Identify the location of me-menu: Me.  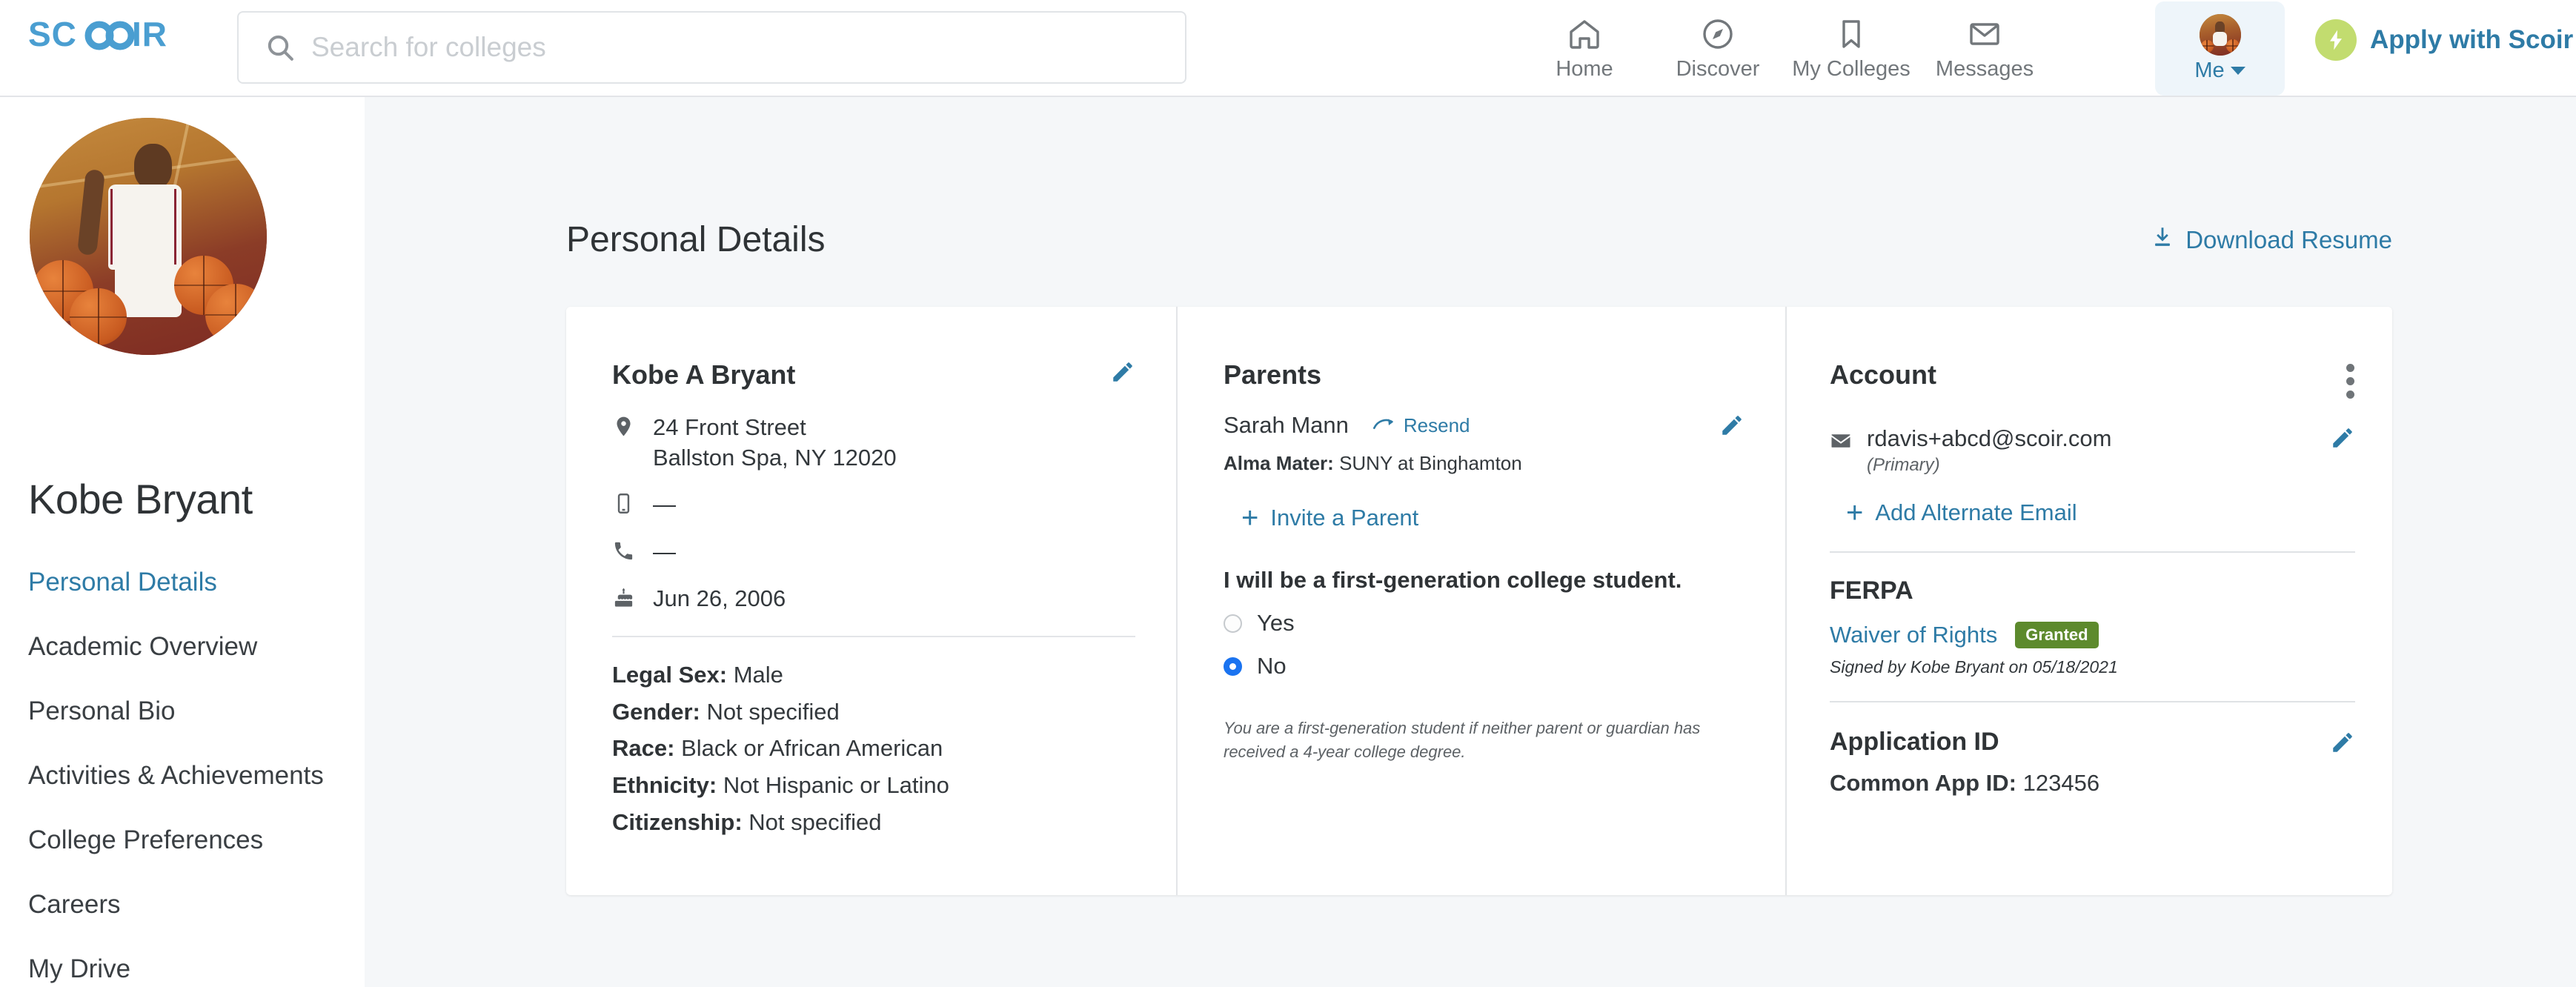
(2220, 49).